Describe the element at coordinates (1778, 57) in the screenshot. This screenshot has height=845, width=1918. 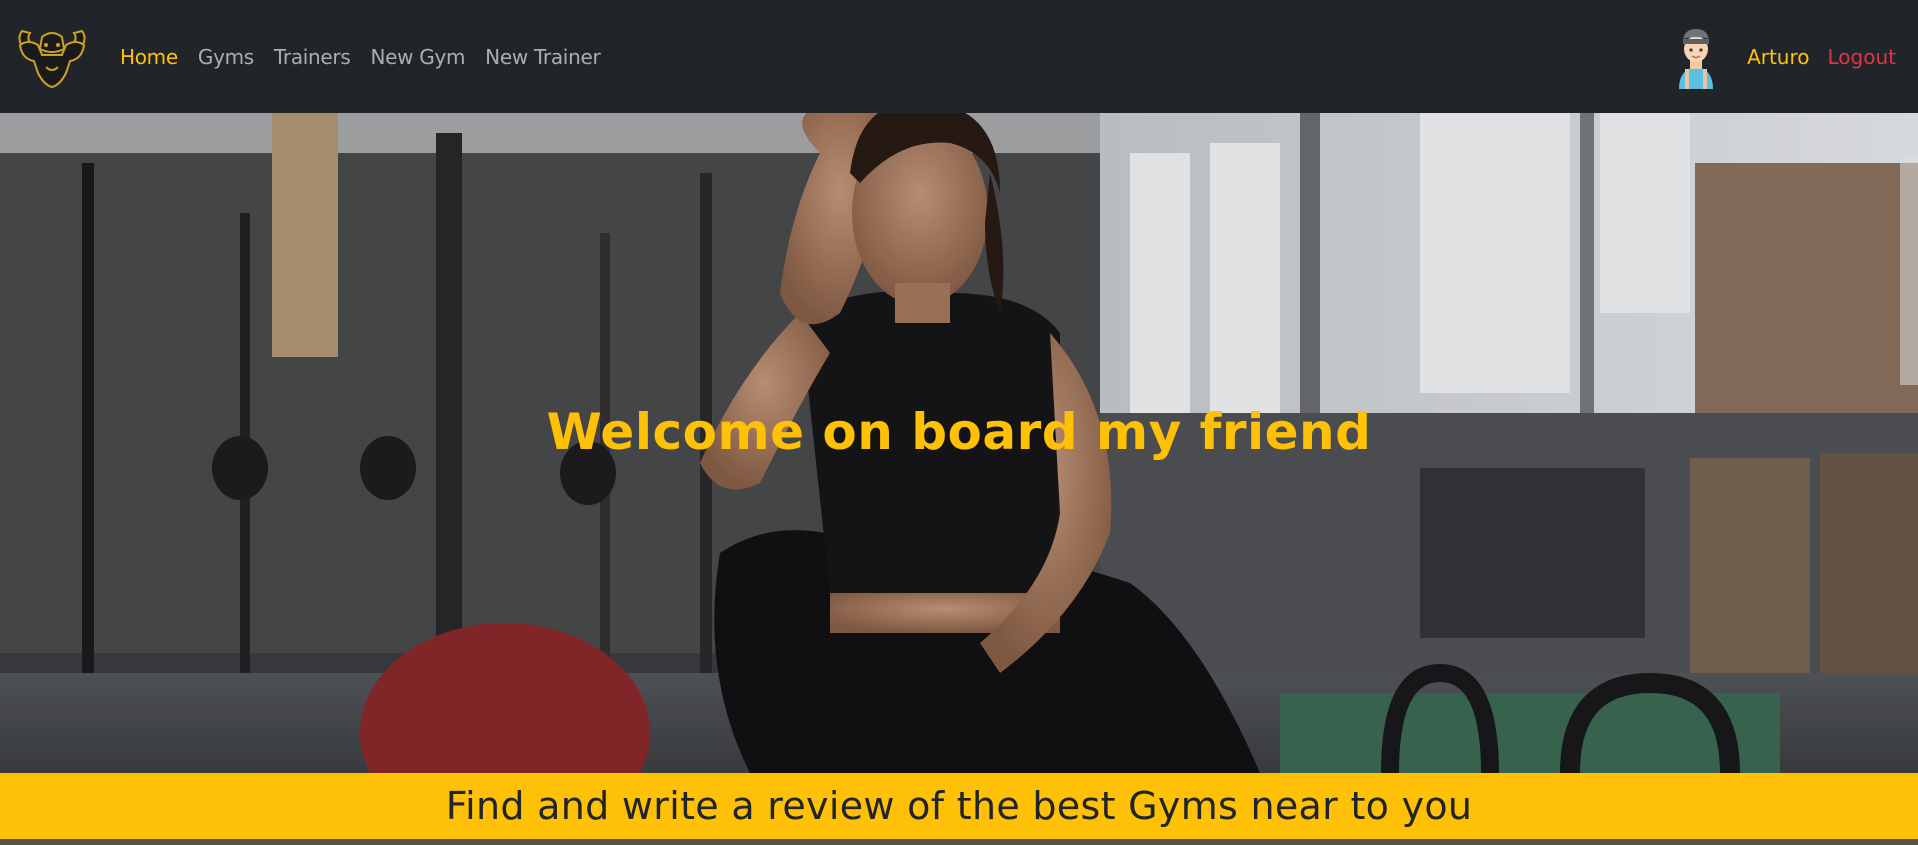
I see `user-name-link: Arturo` at that location.